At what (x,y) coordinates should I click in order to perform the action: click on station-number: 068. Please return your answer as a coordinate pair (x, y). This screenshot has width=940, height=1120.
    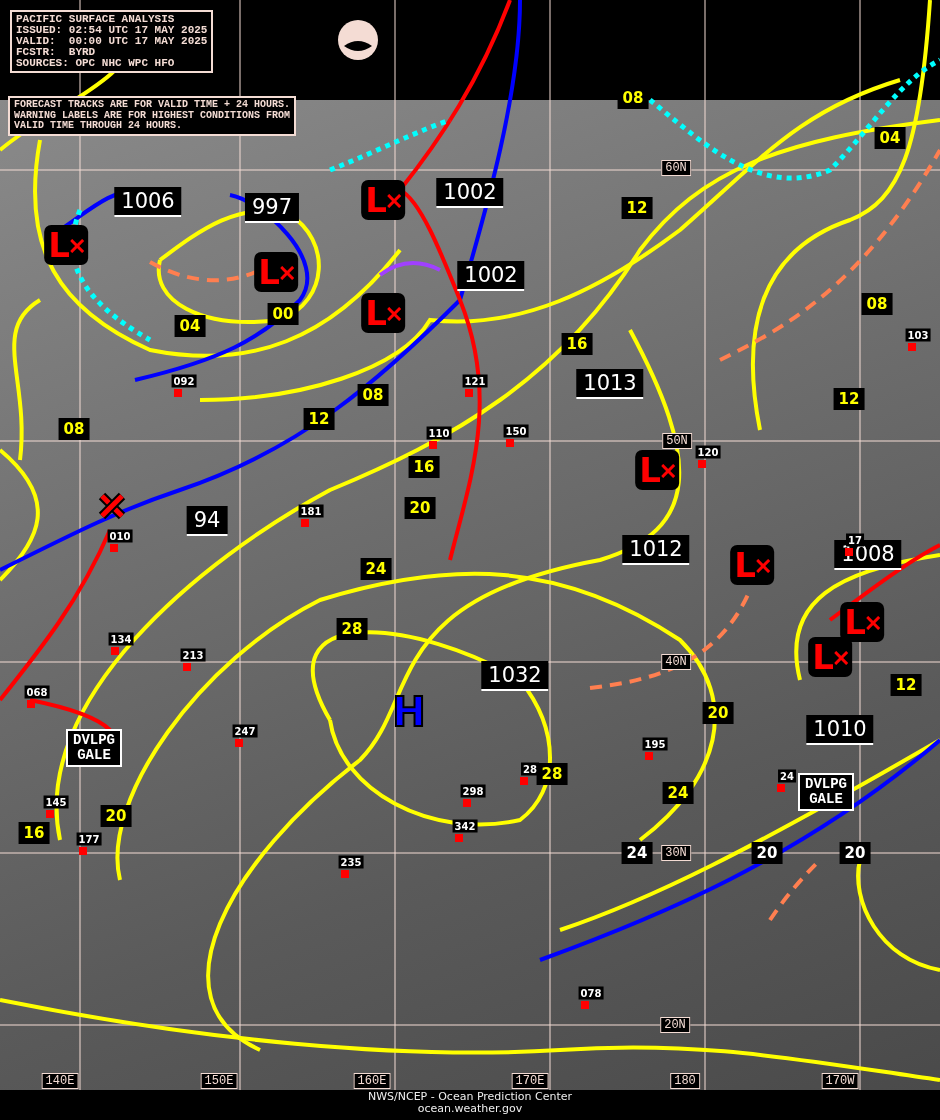
    Looking at the image, I should click on (37, 692).